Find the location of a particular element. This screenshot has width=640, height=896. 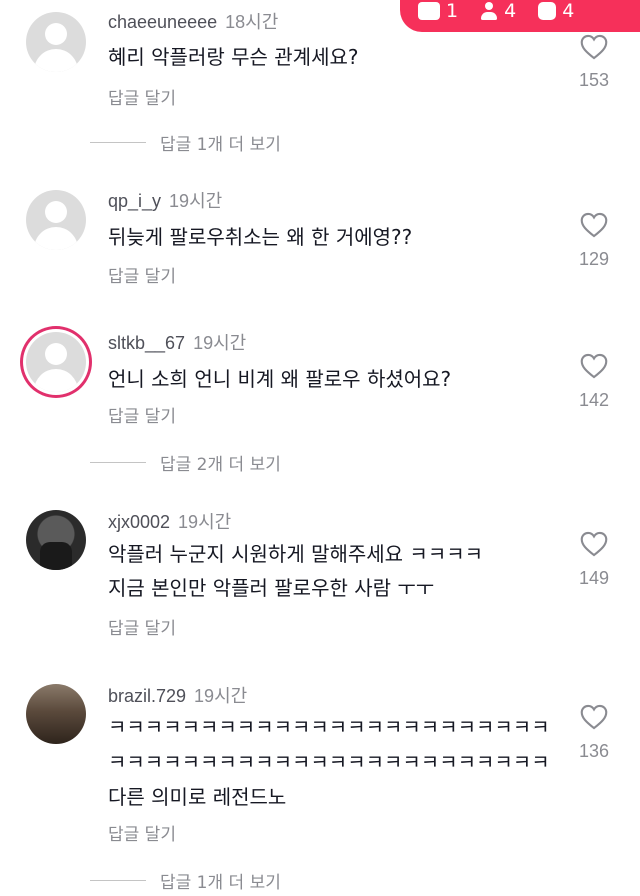

like-count: 129 is located at coordinates (594, 259).